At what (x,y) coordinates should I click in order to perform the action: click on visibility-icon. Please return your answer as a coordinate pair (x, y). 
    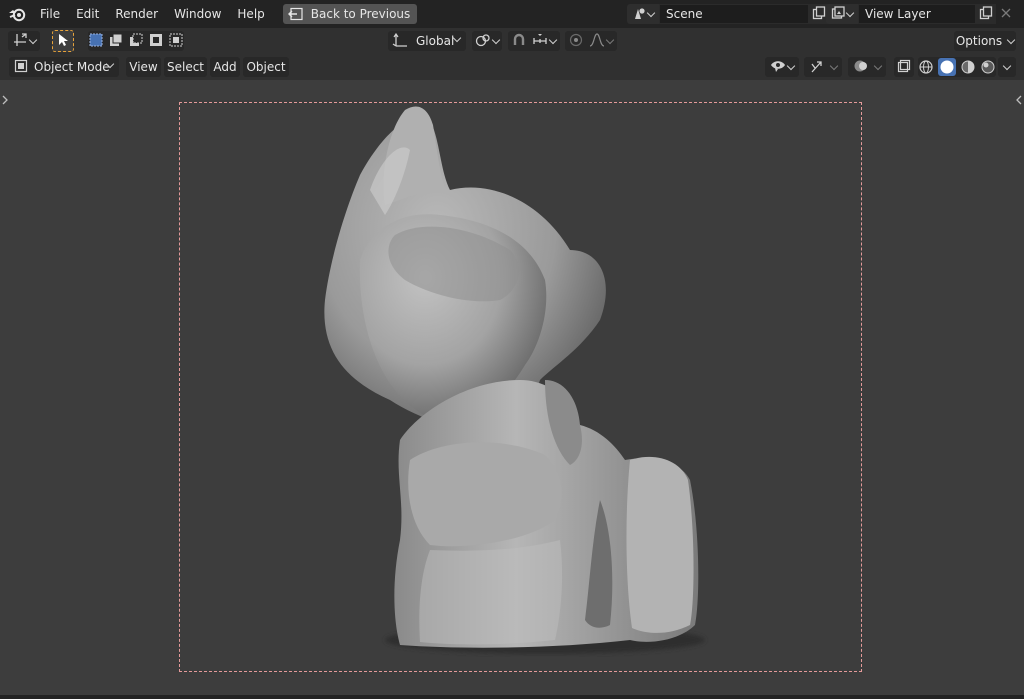
    Looking at the image, I should click on (778, 67).